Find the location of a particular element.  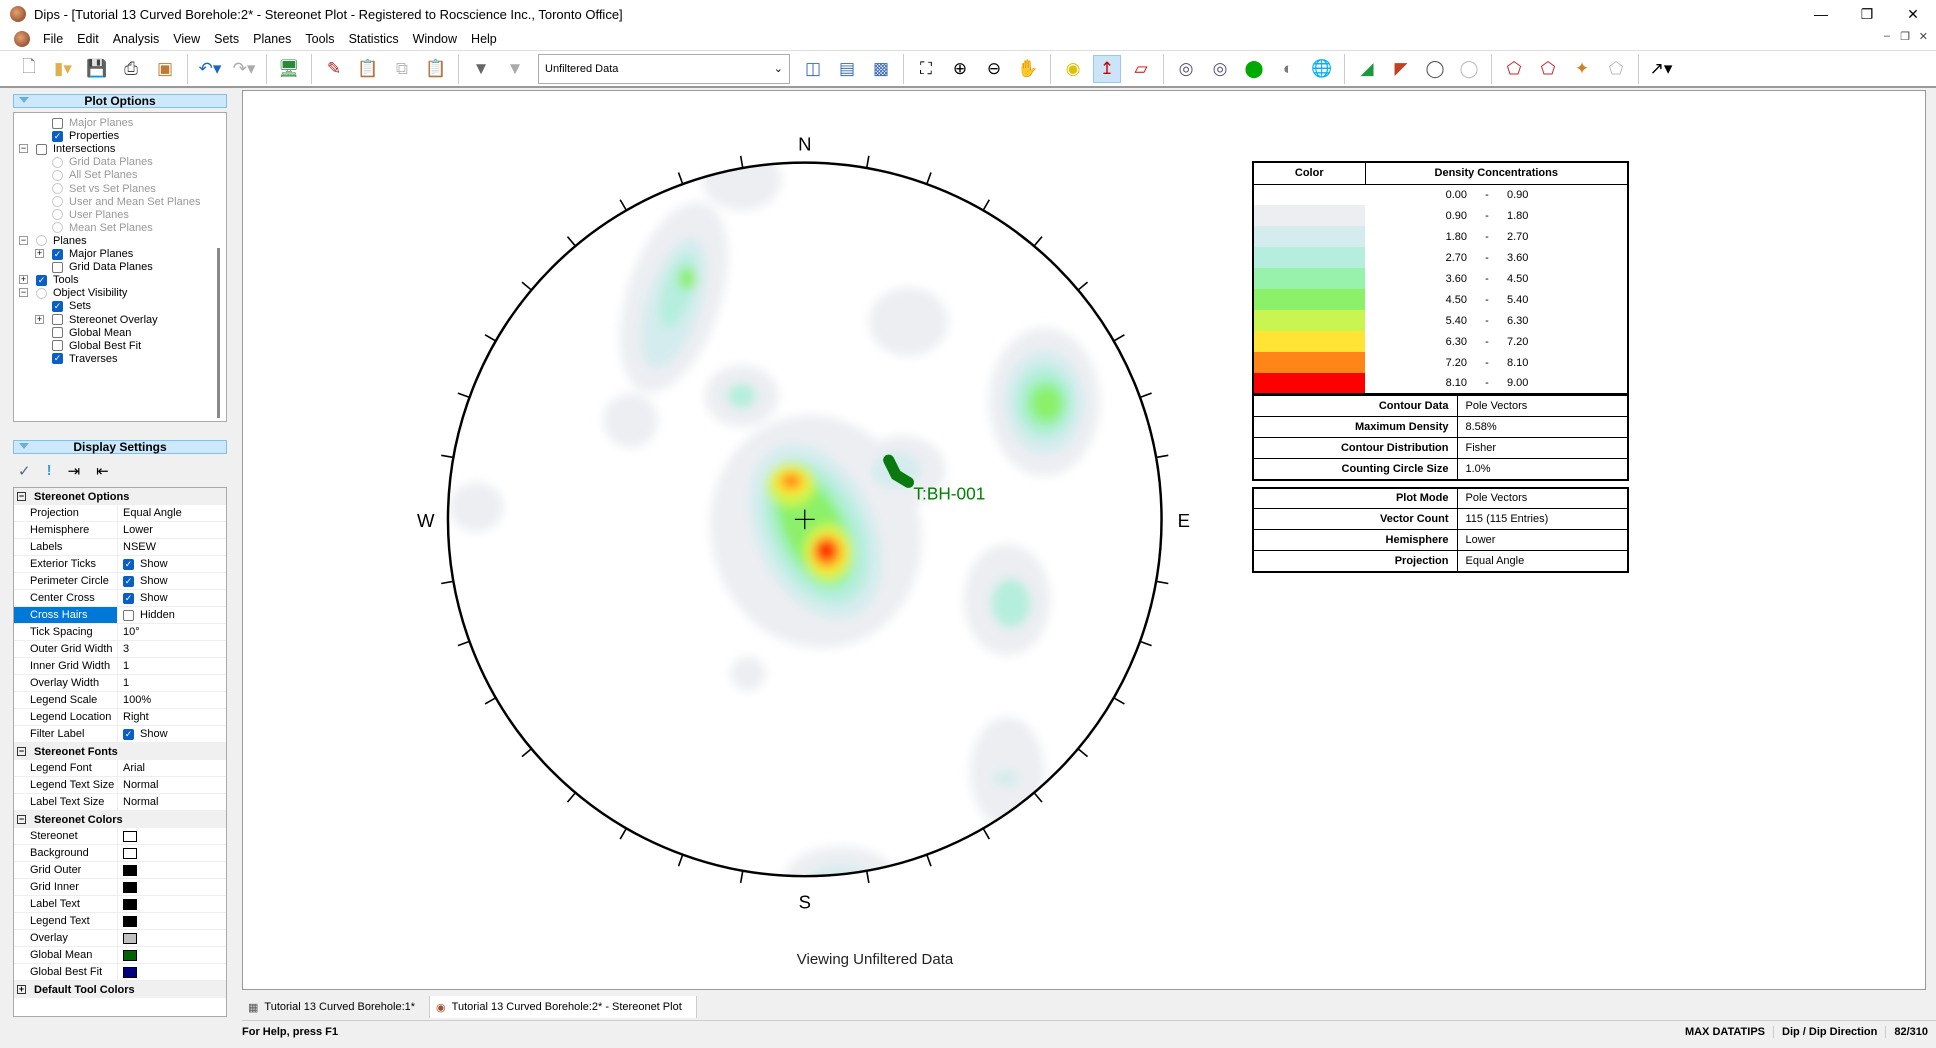

property-row: Legend Location Right is located at coordinates (120, 717).